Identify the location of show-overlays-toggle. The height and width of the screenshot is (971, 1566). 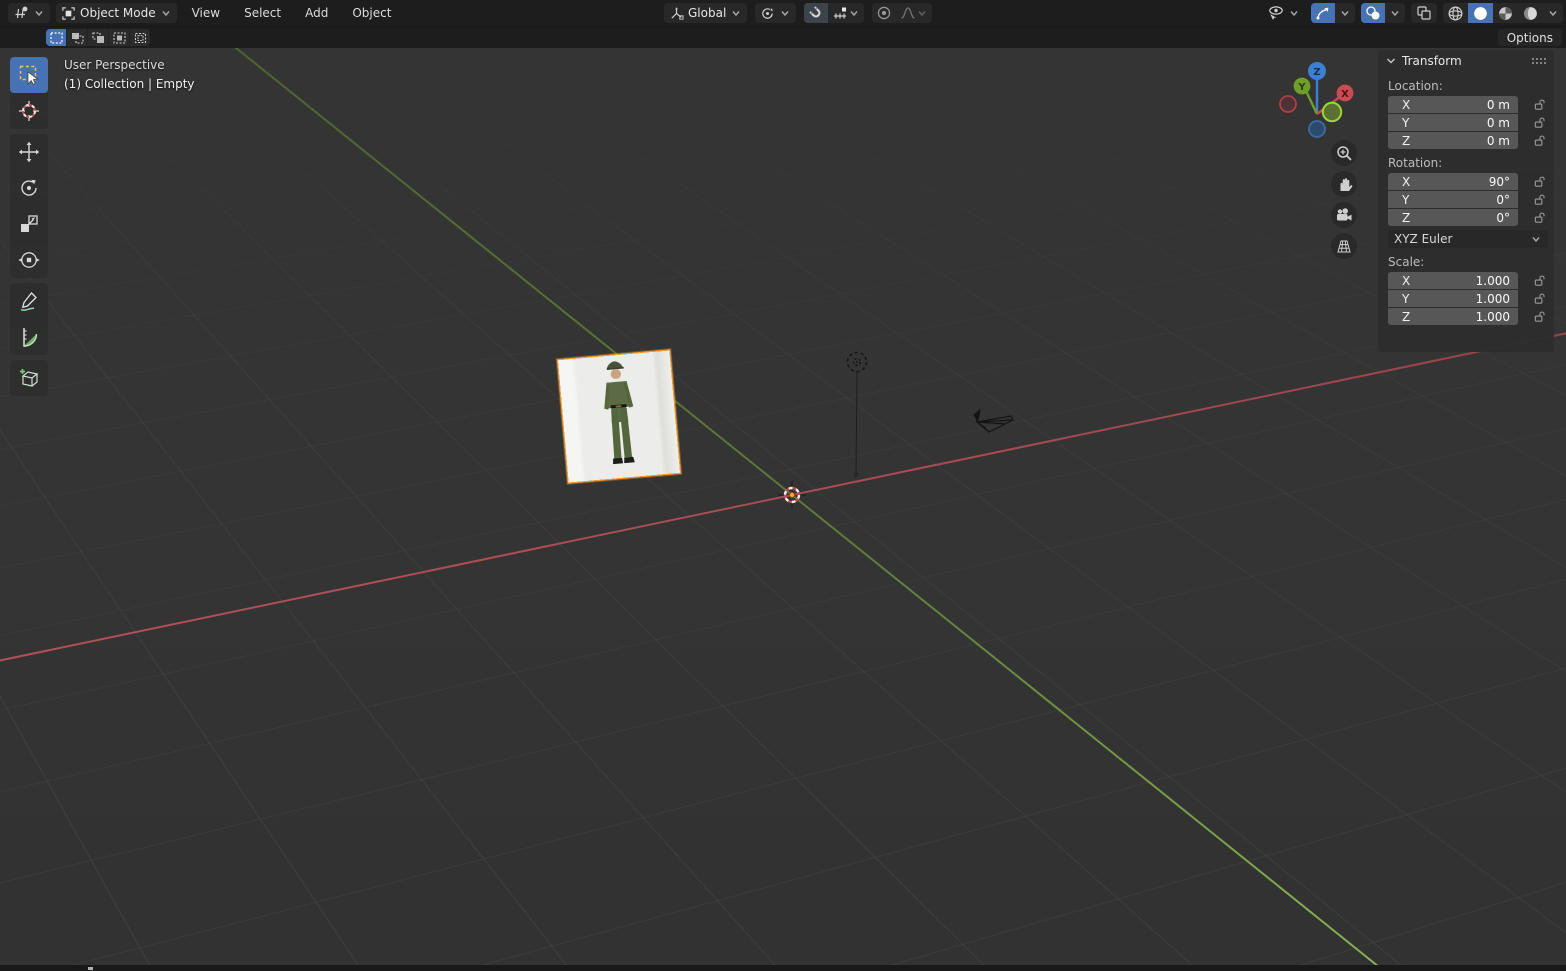
(1373, 13).